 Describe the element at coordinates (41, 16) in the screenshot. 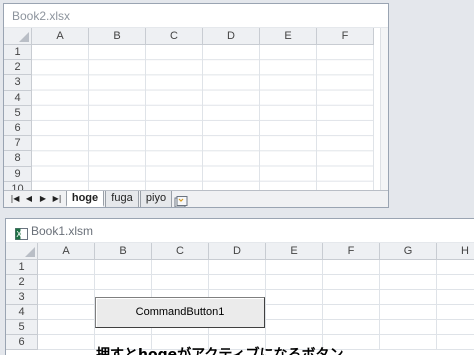

I see `book2-title: Book2.xlsx` at that location.